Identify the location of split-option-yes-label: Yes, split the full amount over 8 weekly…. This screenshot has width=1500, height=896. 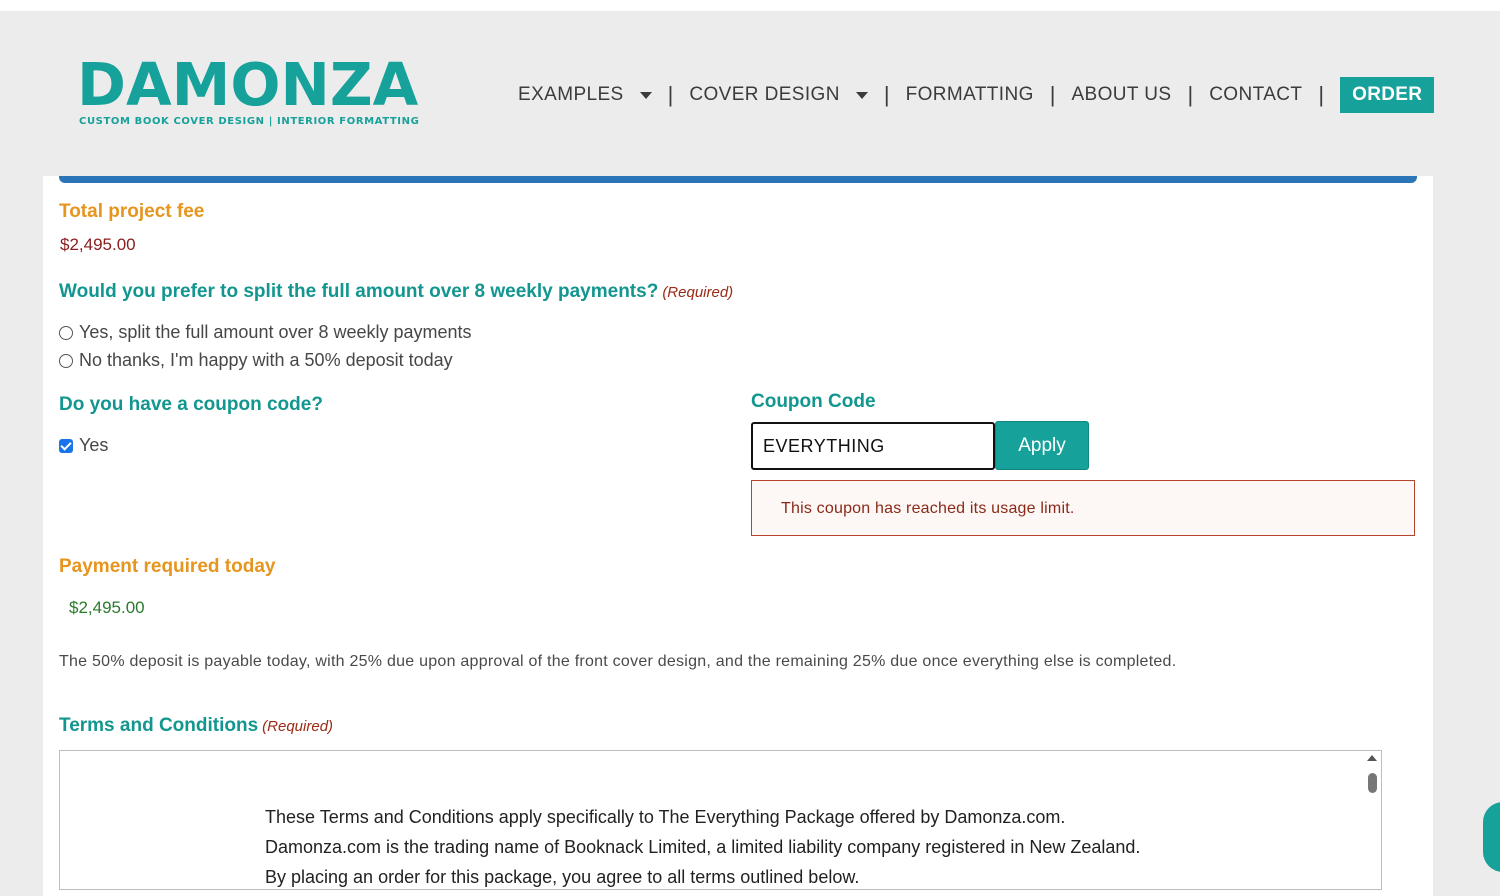
(275, 332).